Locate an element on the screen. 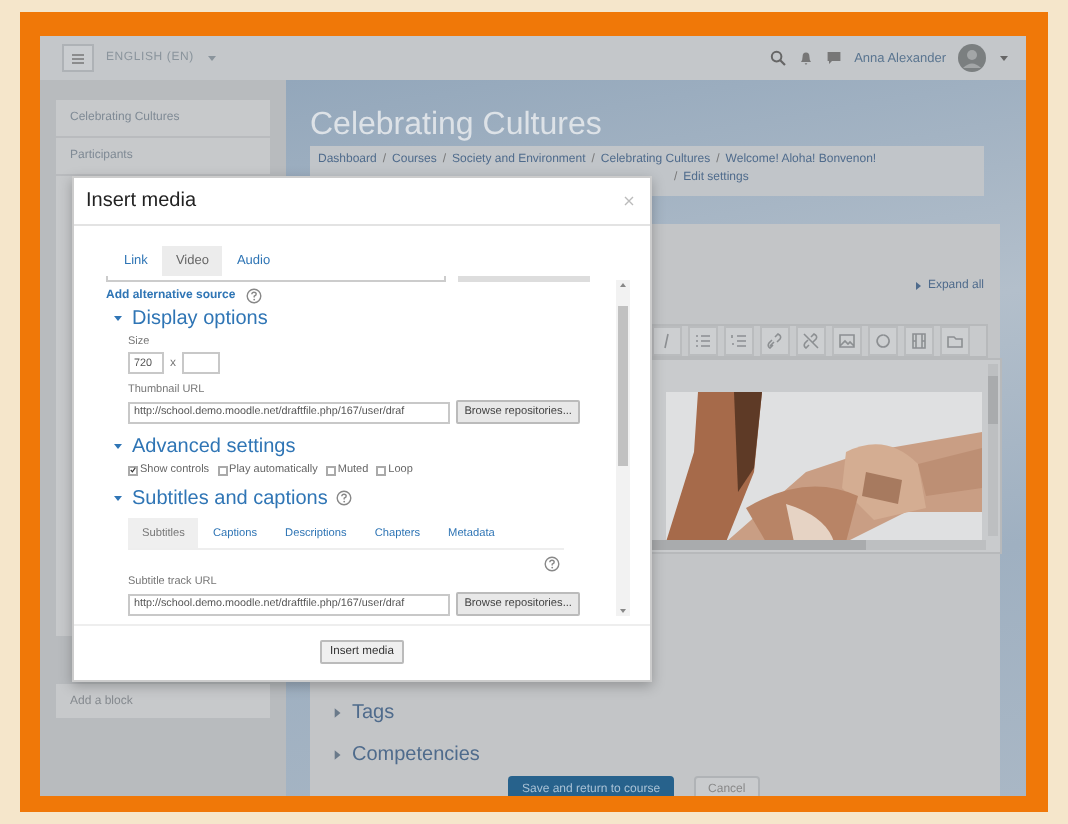 Image resolution: width=1068 pixels, height=824 pixels. avatar is located at coordinates (972, 58).